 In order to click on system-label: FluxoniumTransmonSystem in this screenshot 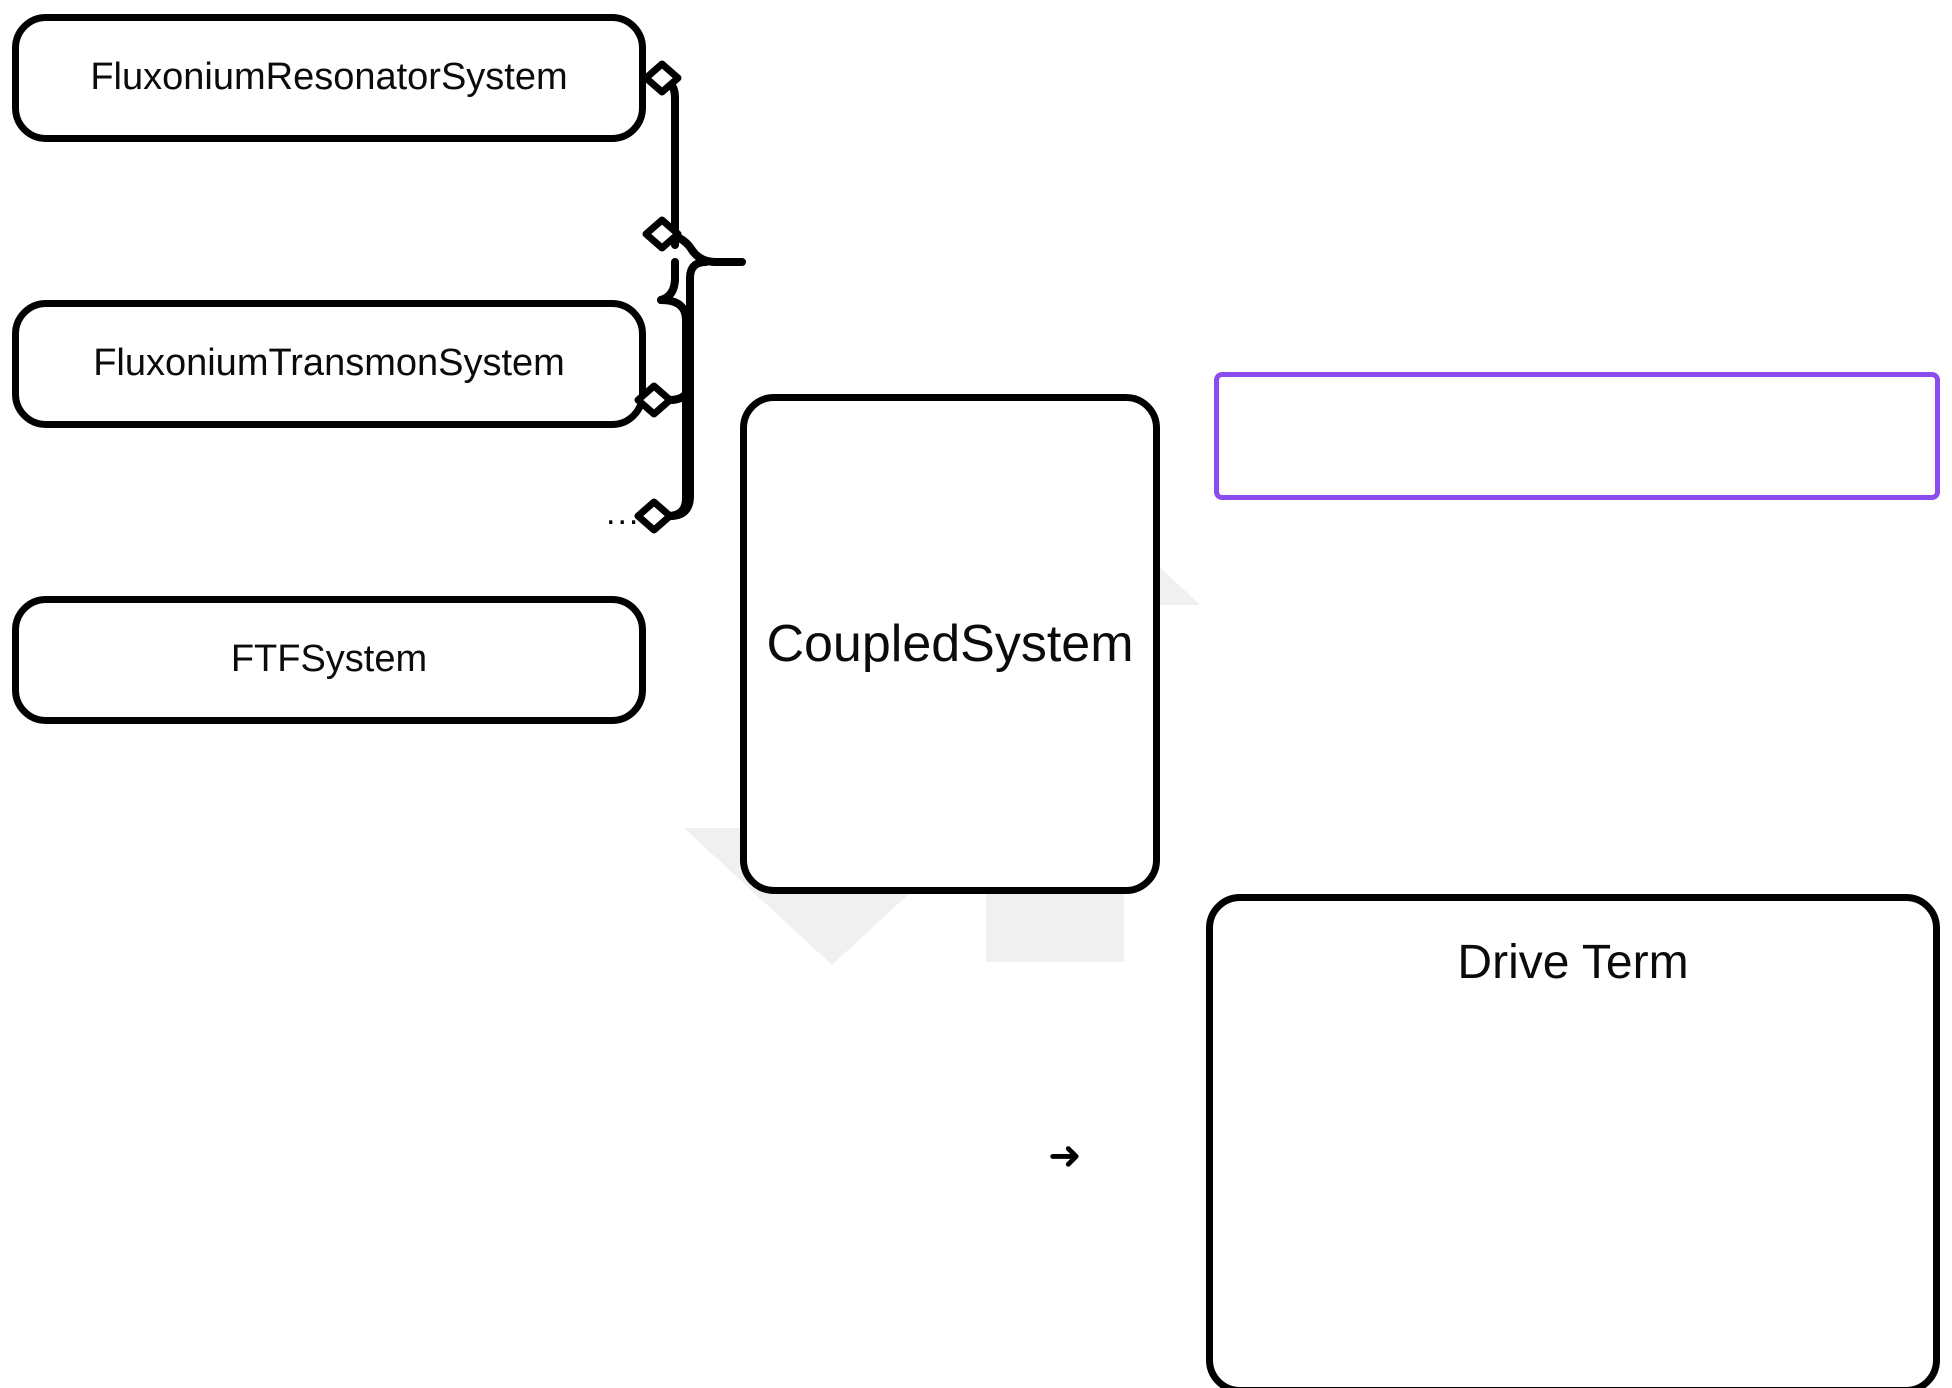, I will do `click(329, 363)`.